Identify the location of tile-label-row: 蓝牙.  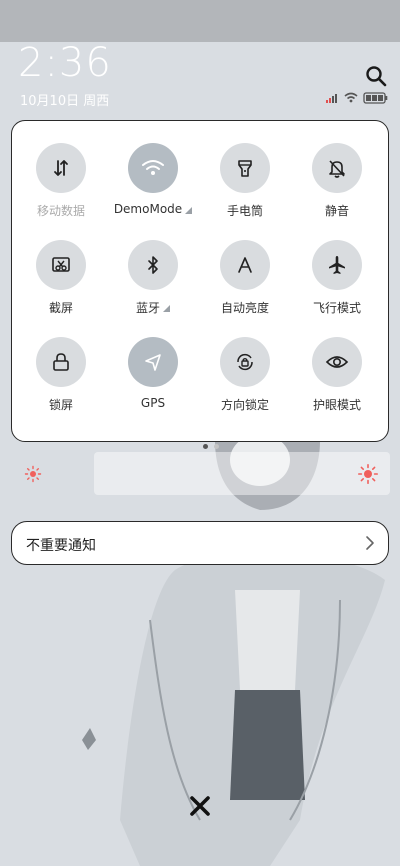
(153, 307).